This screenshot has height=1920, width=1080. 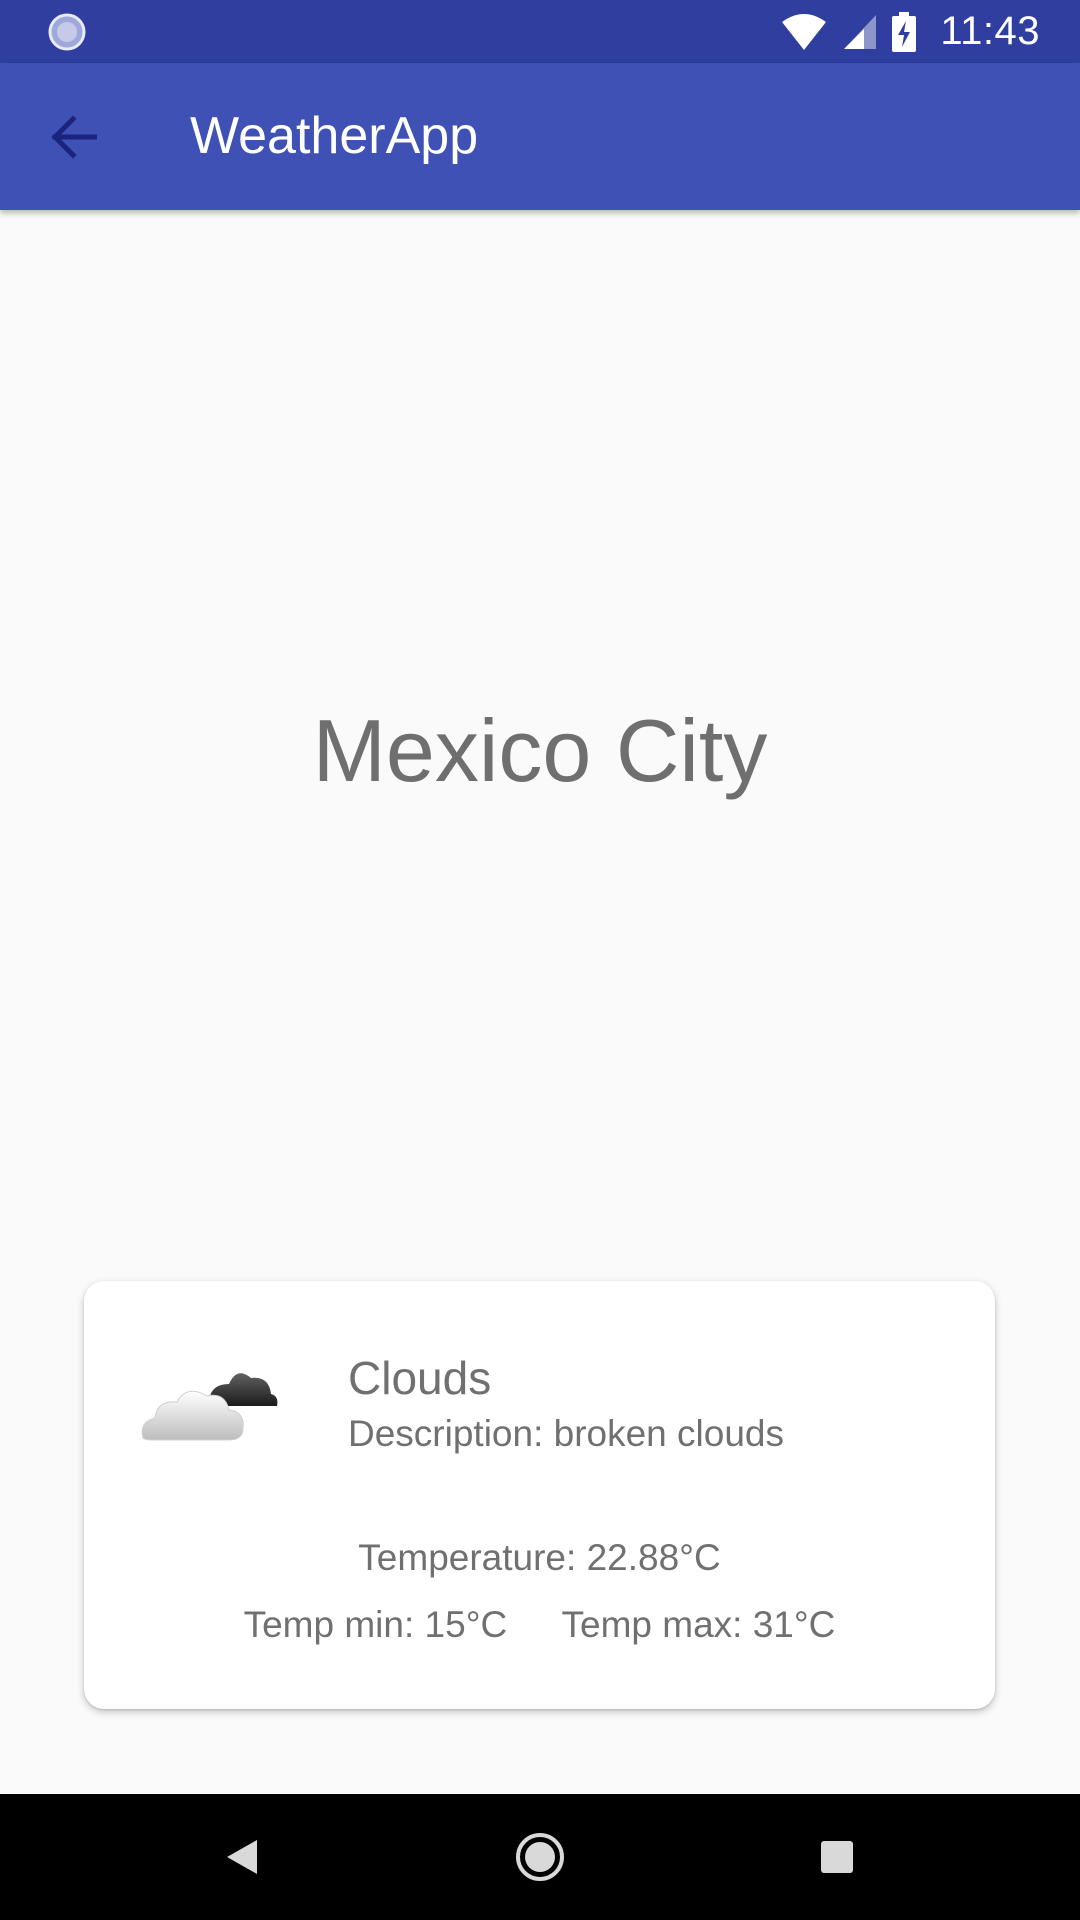 What do you see at coordinates (540, 750) in the screenshot?
I see `city-name: Mexico City` at bounding box center [540, 750].